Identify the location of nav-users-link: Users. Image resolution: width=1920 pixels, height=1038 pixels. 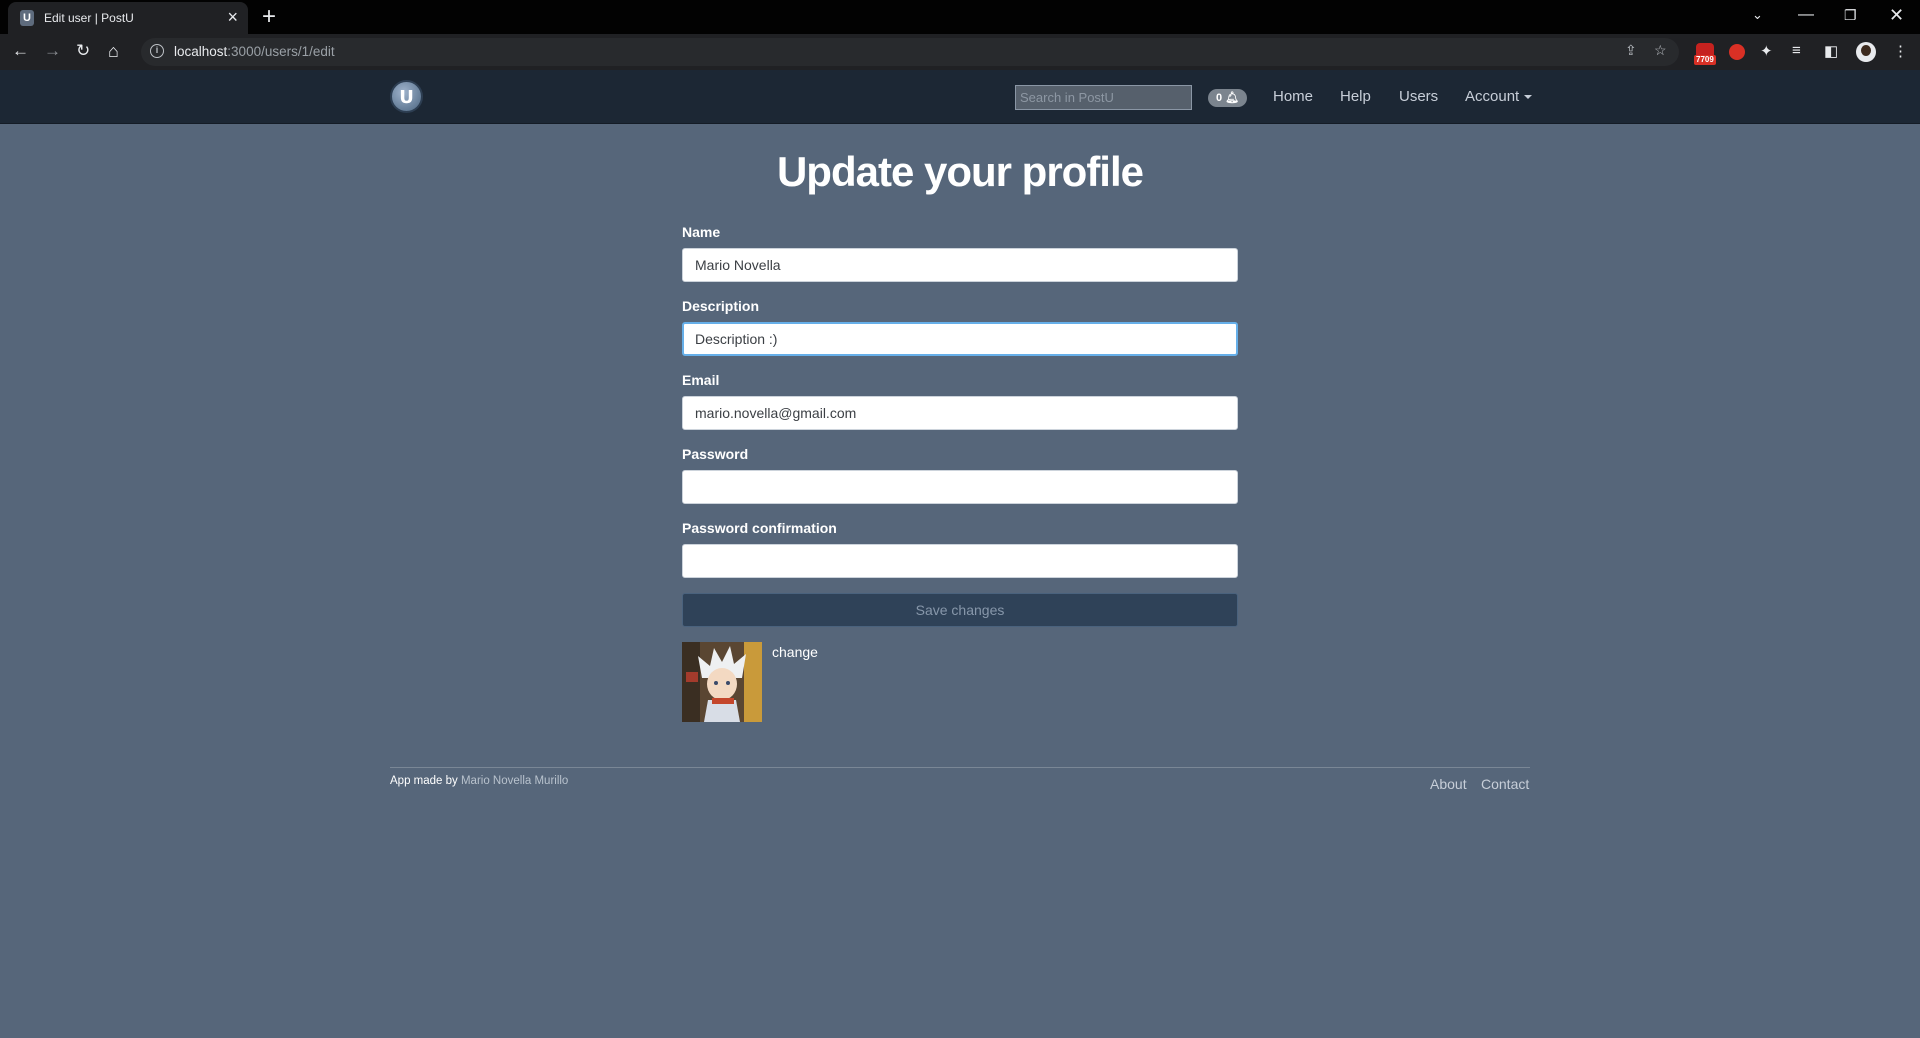
(1418, 96).